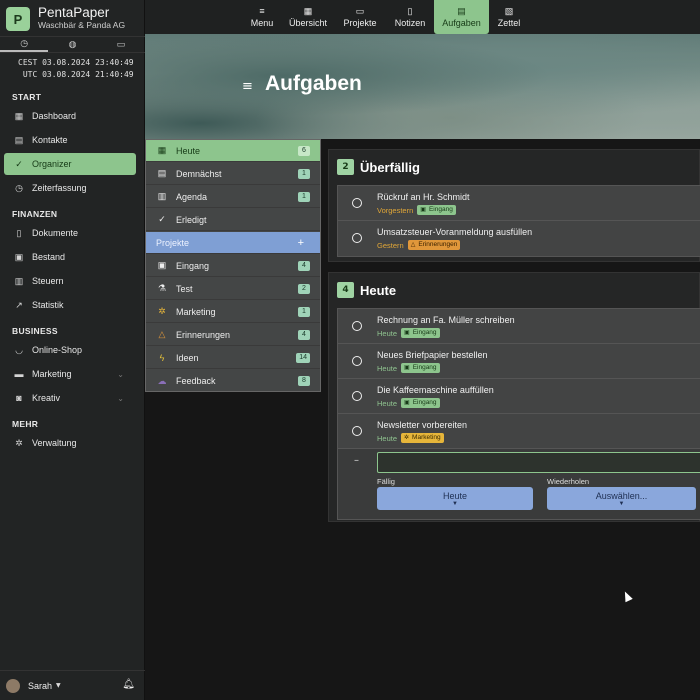 The height and width of the screenshot is (700, 700). Describe the element at coordinates (233, 312) in the screenshot. I see `project-marketing: ✲ Marketing 1` at that location.